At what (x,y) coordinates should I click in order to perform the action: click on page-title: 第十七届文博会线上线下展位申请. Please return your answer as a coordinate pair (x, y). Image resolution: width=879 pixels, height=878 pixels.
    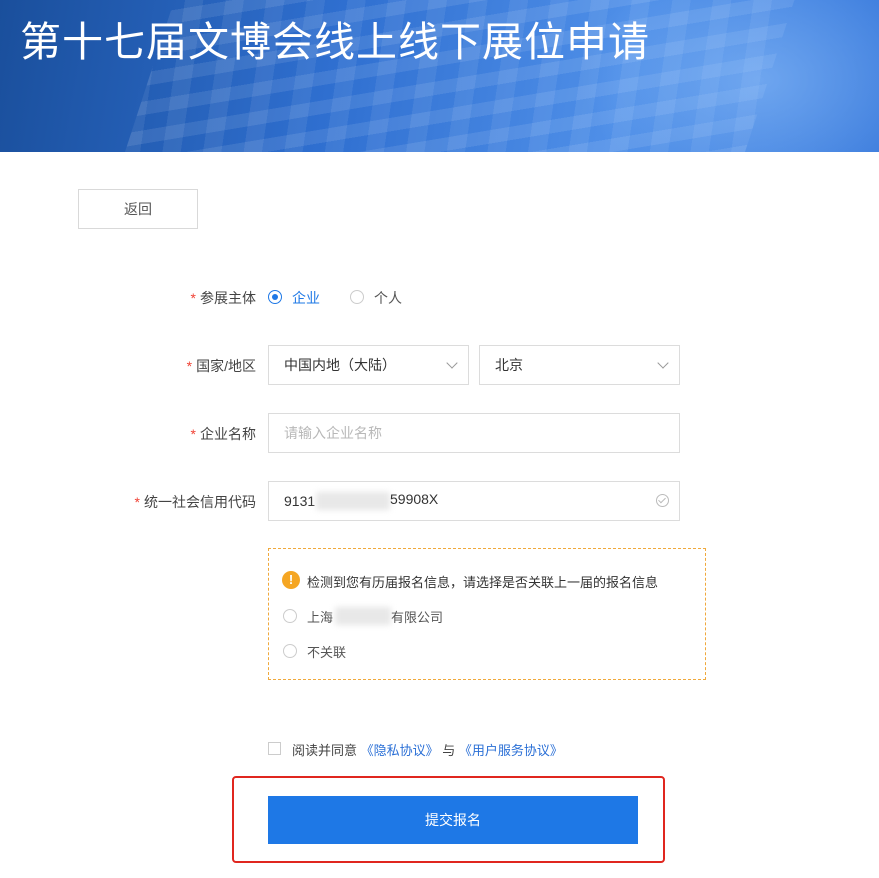
    Looking at the image, I should click on (335, 42).